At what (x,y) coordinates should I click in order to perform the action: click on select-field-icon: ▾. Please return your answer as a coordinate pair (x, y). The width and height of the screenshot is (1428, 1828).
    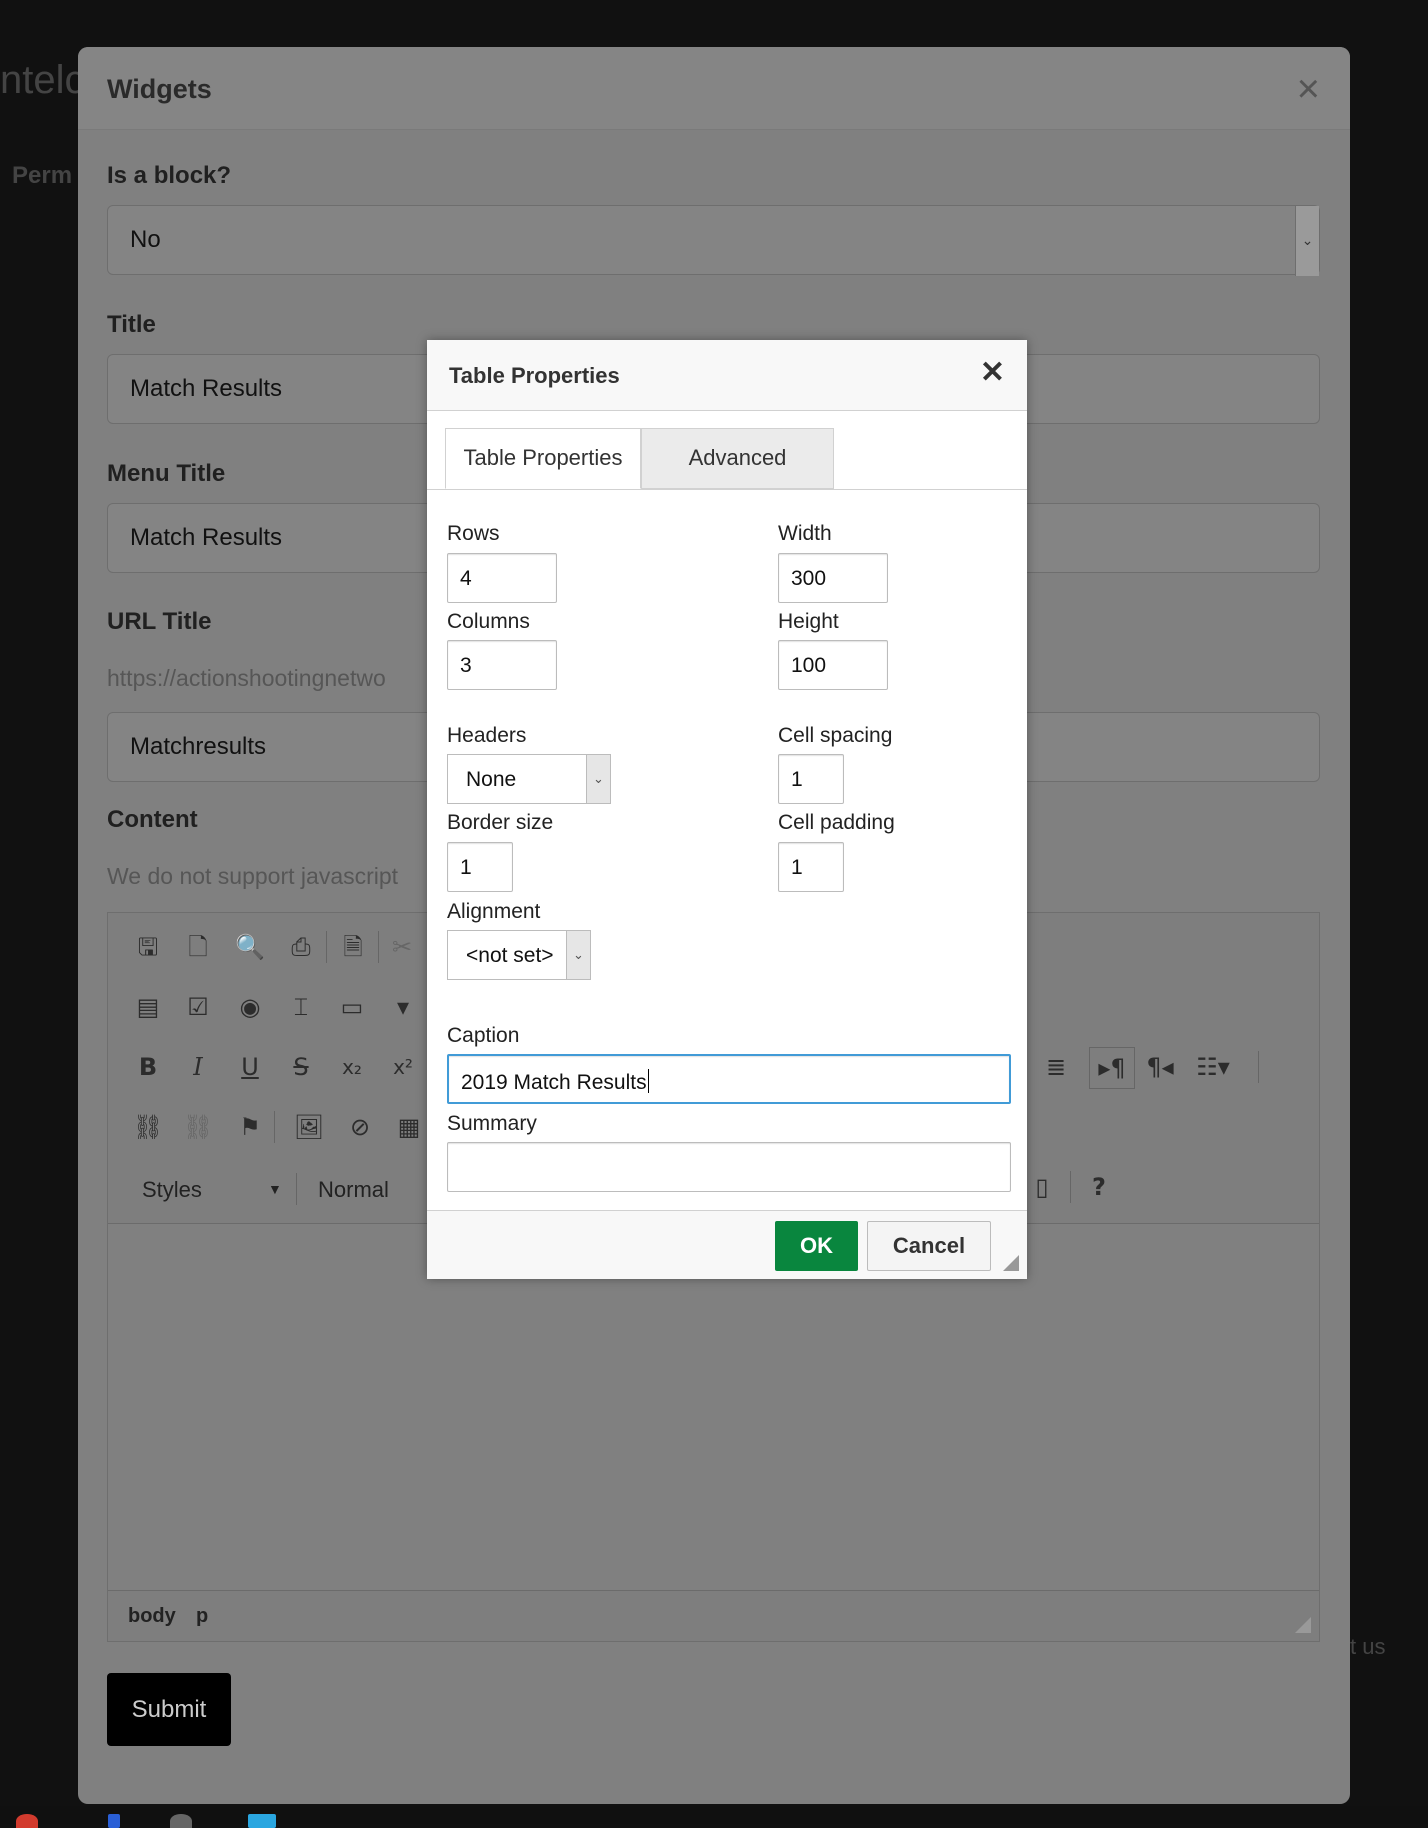
    Looking at the image, I should click on (403, 1007).